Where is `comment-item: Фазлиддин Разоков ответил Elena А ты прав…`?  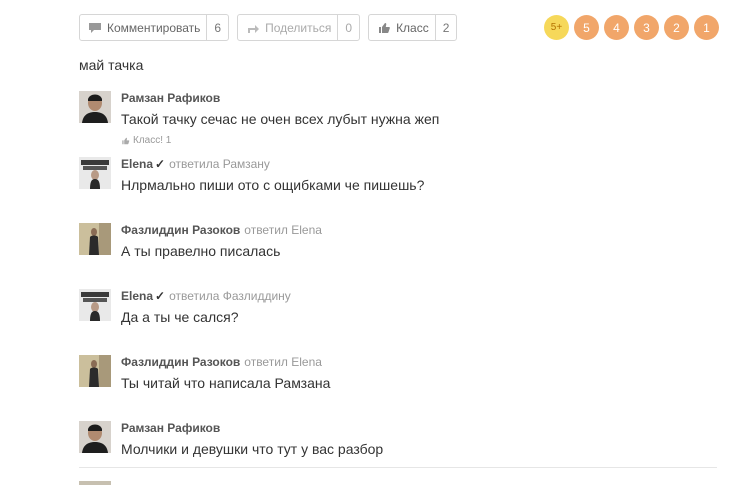
comment-item: Фазлиддин Разоков ответил Elena А ты прав… is located at coordinates (399, 243).